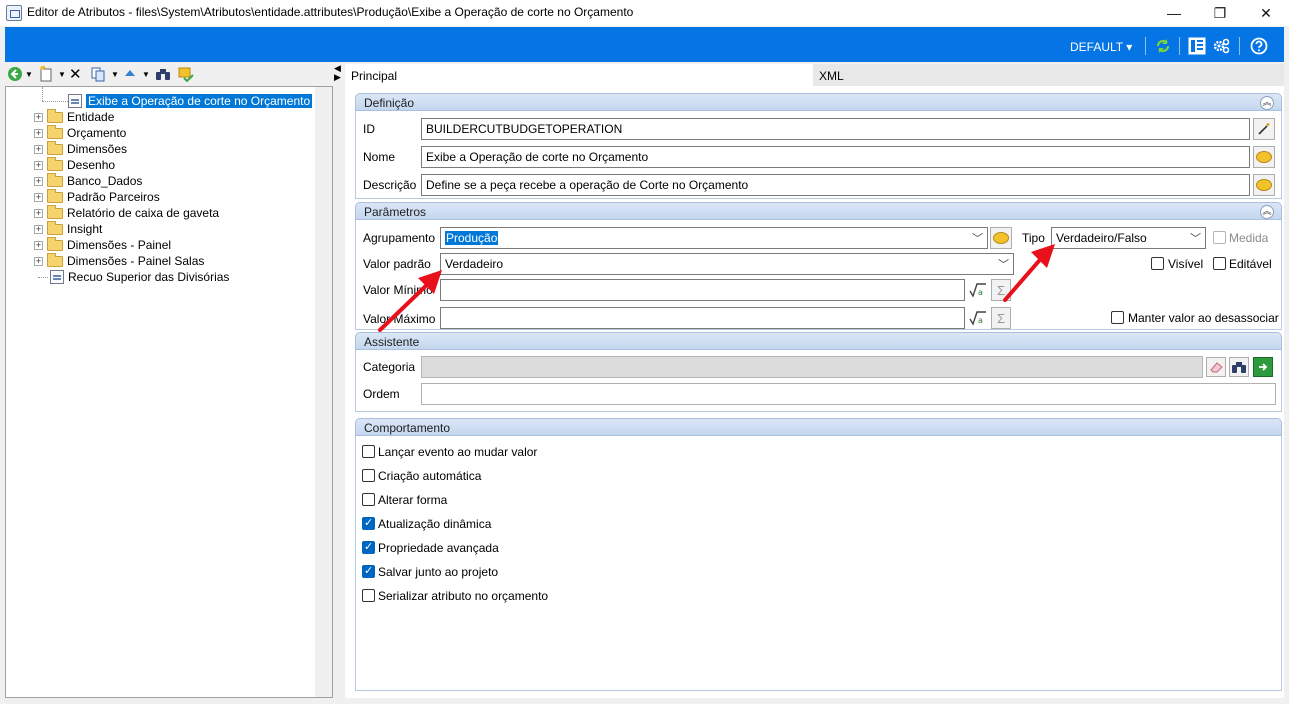 The height and width of the screenshot is (704, 1289). I want to click on tree-folder: + Insight, so click(68, 228).